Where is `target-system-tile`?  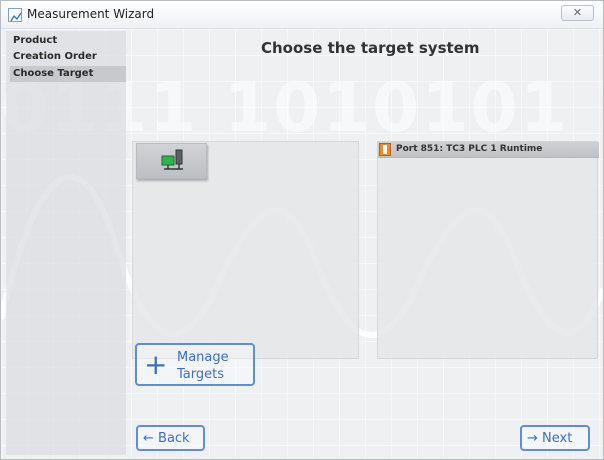
target-system-tile is located at coordinates (171, 161).